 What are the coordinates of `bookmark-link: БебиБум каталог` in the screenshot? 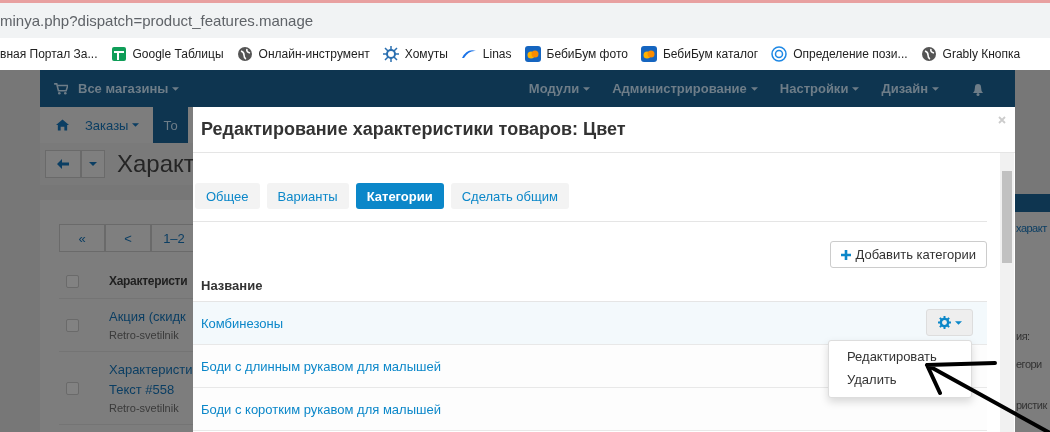 It's located at (699, 54).